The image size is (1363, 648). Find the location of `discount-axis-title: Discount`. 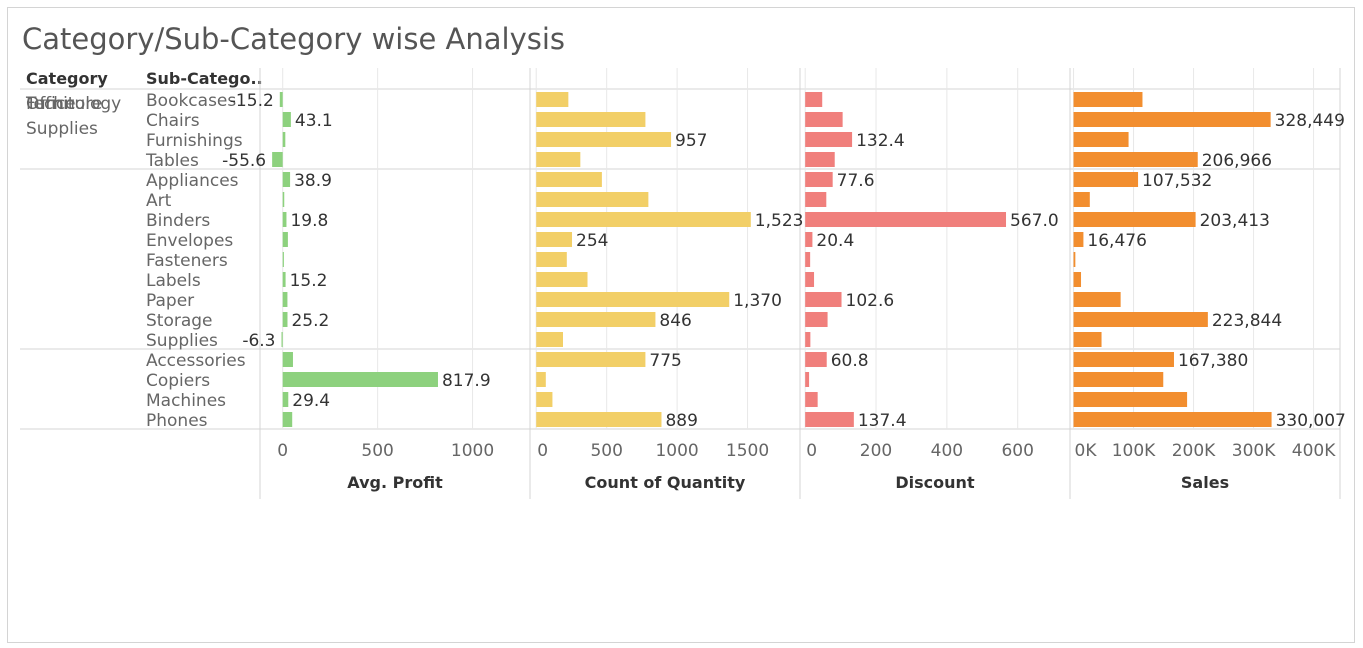

discount-axis-title: Discount is located at coordinates (935, 482).